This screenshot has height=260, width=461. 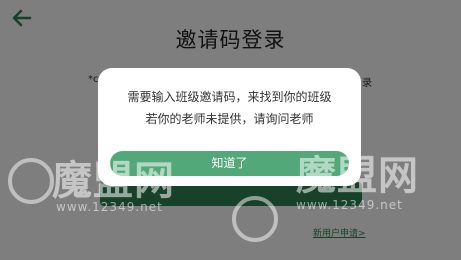 I want to click on got-it-button: 知道了, so click(x=229, y=163).